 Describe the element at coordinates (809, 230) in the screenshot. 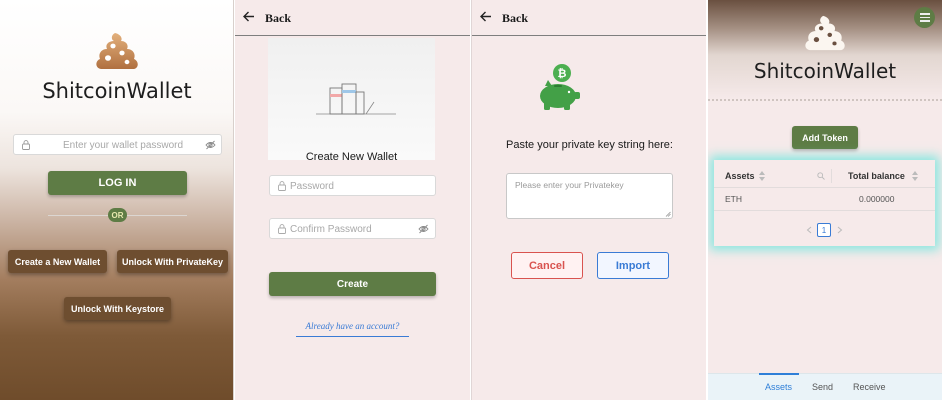

I see `chevron-left-icon` at that location.